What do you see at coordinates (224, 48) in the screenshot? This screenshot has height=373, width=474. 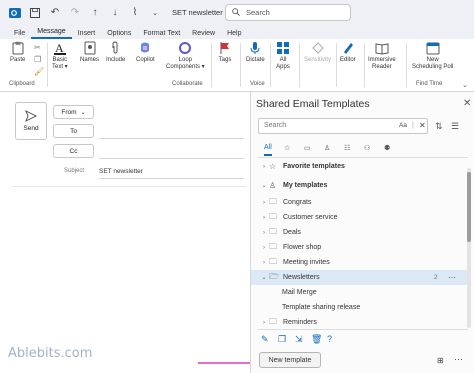 I see `flag-icon` at bounding box center [224, 48].